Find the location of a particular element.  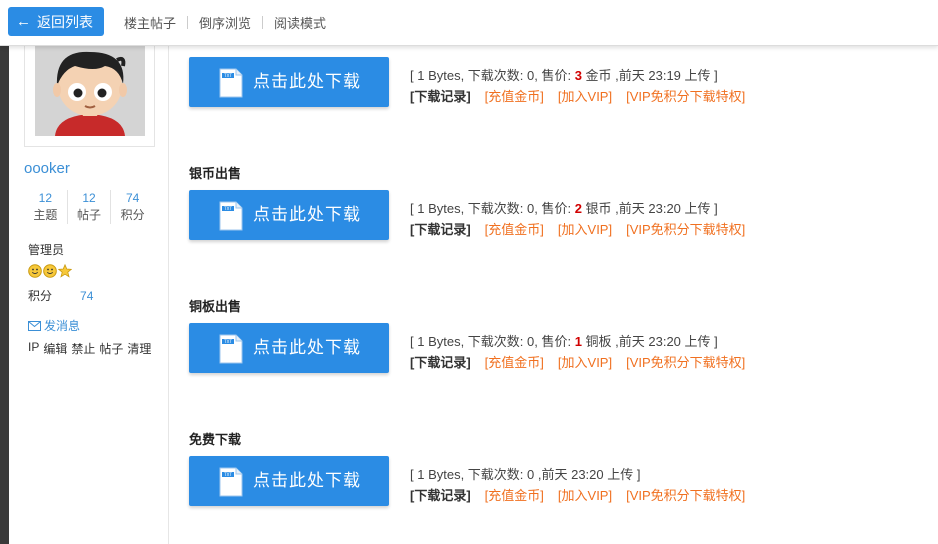

user-points: 积分 74 is located at coordinates (60, 295).